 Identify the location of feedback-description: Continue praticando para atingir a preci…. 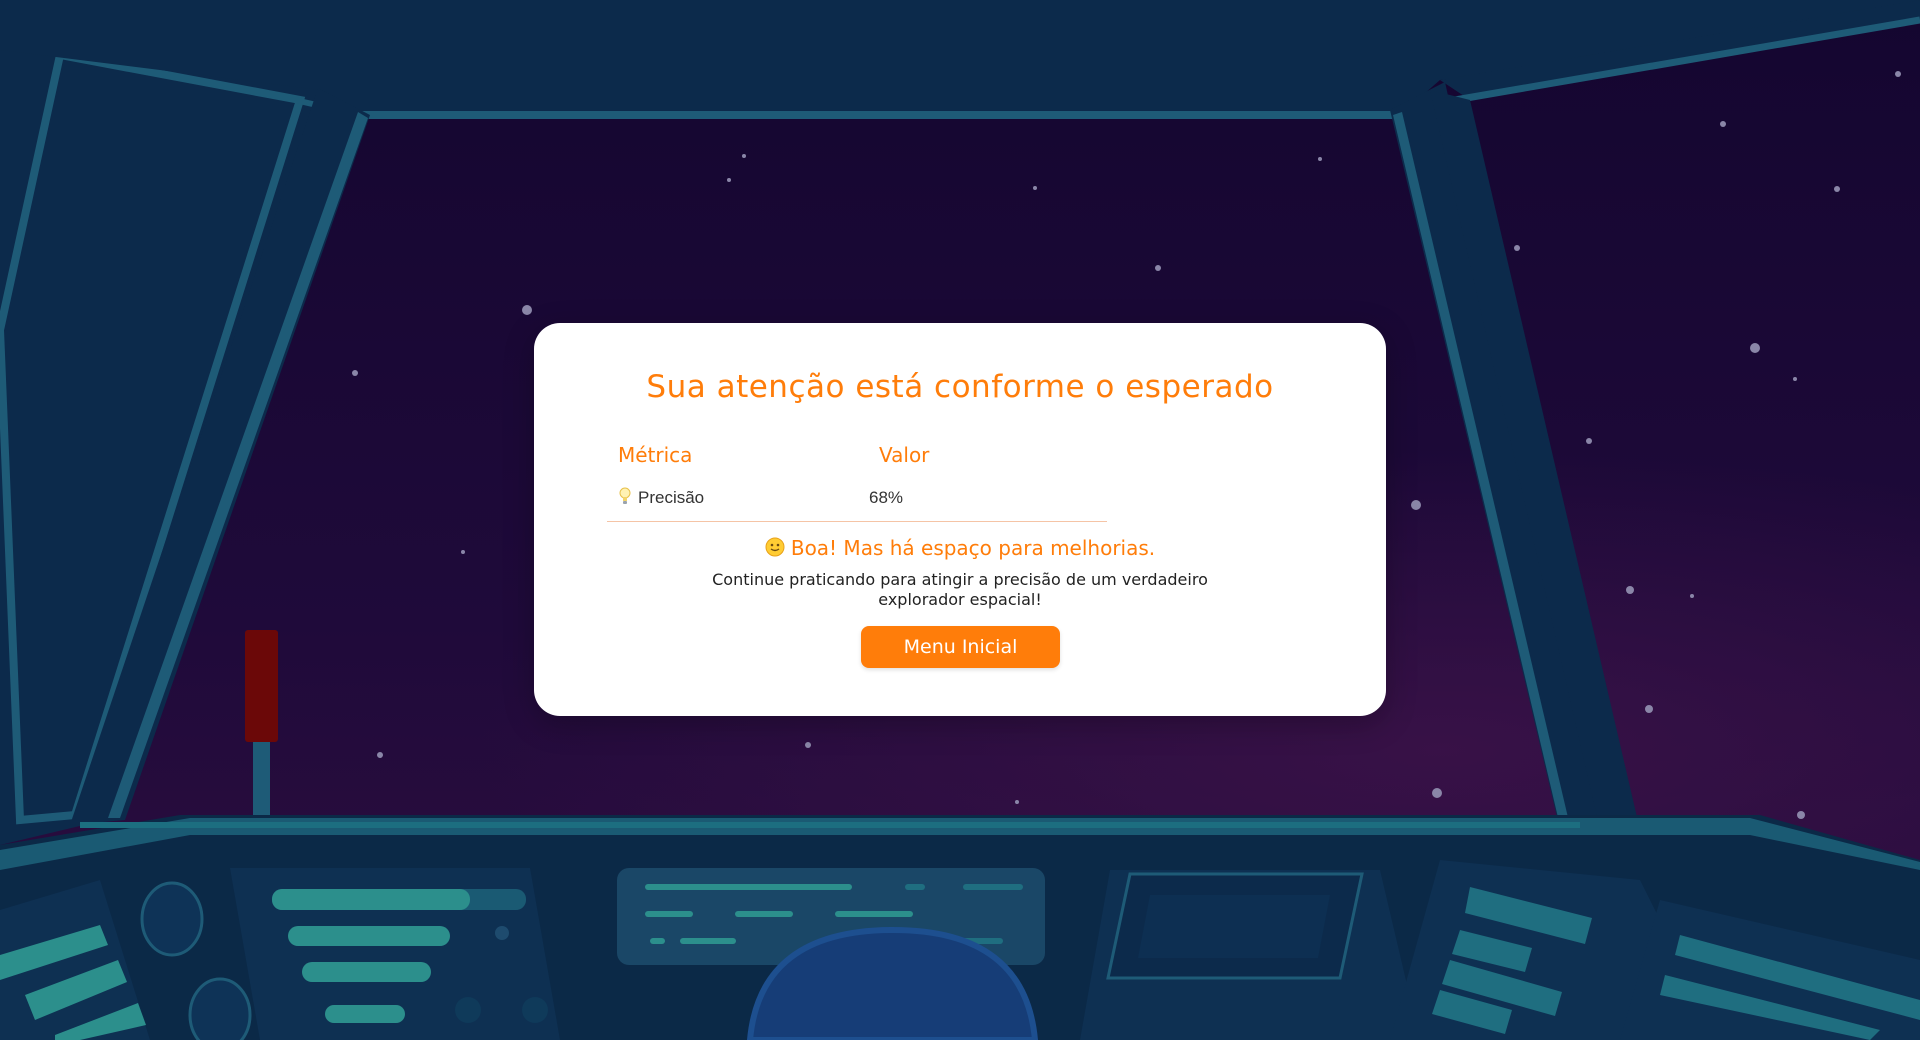
(960, 589).